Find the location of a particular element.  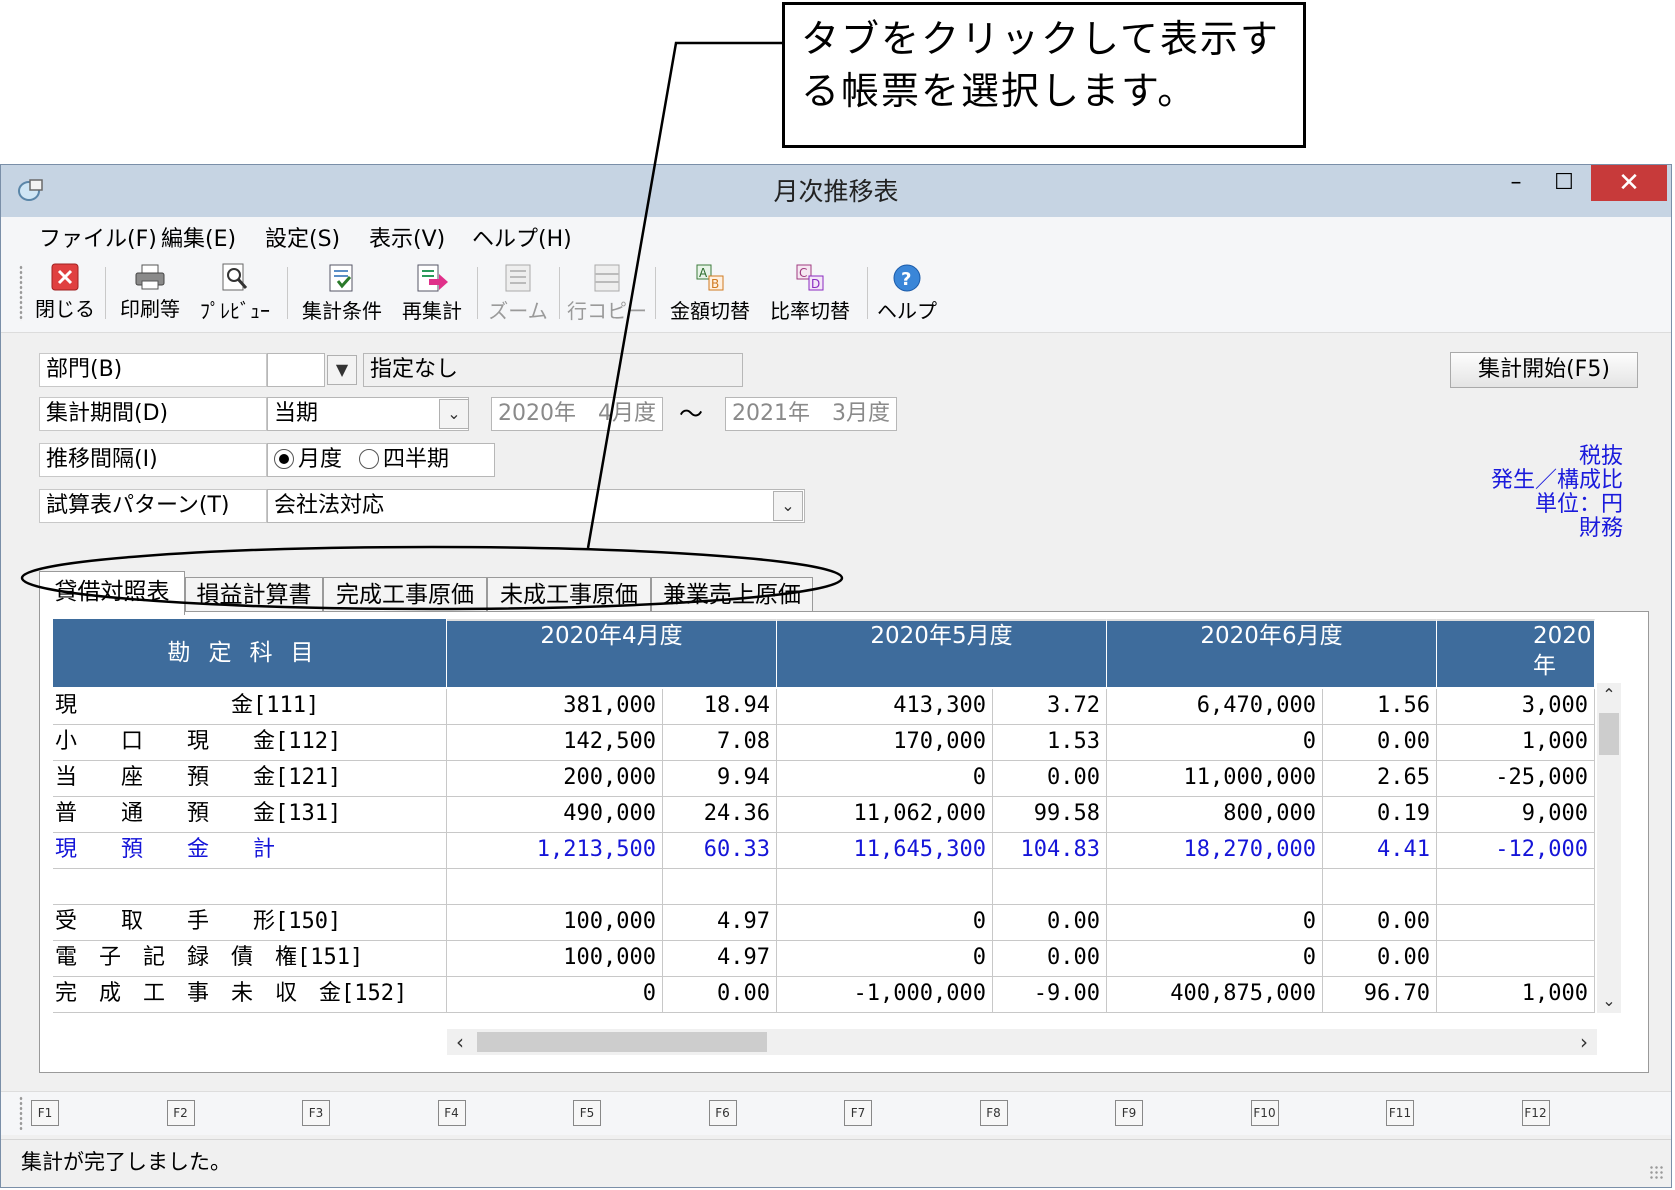

function-key-f3: F3 is located at coordinates (316, 1113).